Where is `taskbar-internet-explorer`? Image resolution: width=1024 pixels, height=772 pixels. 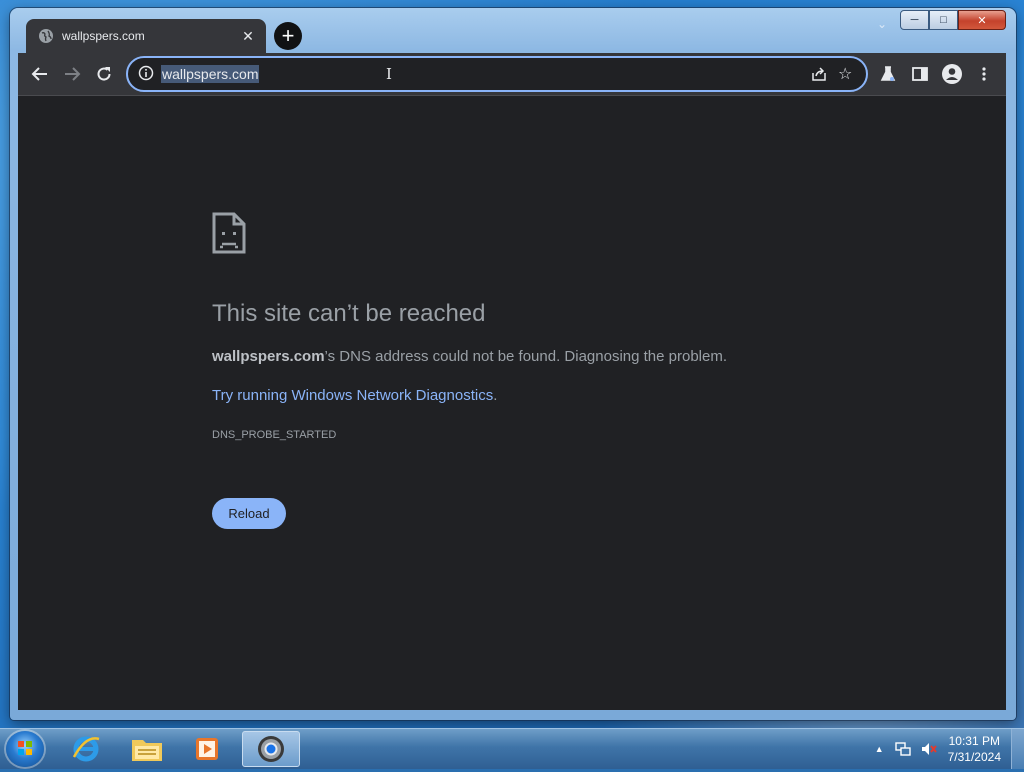
taskbar-internet-explorer is located at coordinates (86, 749).